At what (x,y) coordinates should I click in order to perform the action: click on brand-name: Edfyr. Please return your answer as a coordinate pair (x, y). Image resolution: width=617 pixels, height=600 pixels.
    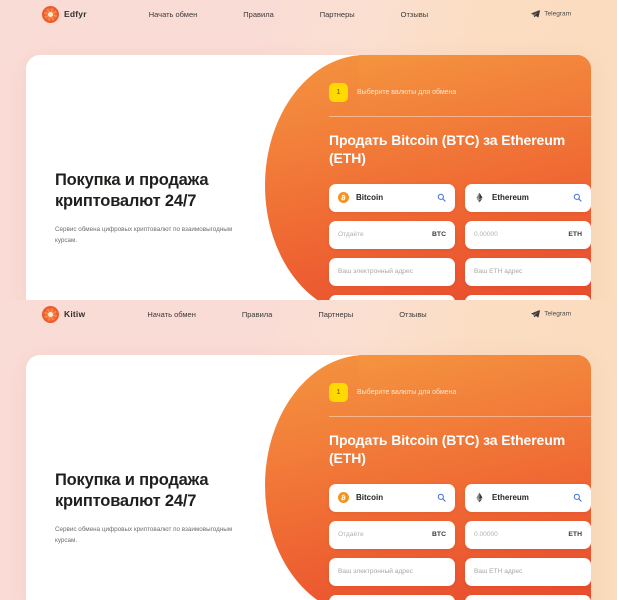
    Looking at the image, I should click on (75, 14).